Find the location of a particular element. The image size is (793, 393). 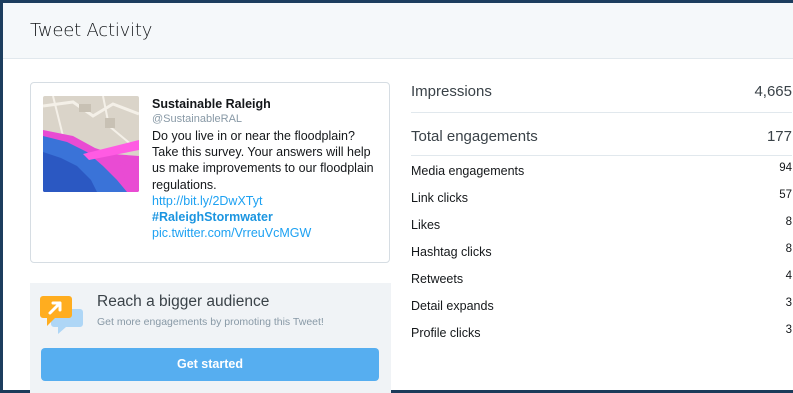

megaphone-chat-icon is located at coordinates (62, 314).